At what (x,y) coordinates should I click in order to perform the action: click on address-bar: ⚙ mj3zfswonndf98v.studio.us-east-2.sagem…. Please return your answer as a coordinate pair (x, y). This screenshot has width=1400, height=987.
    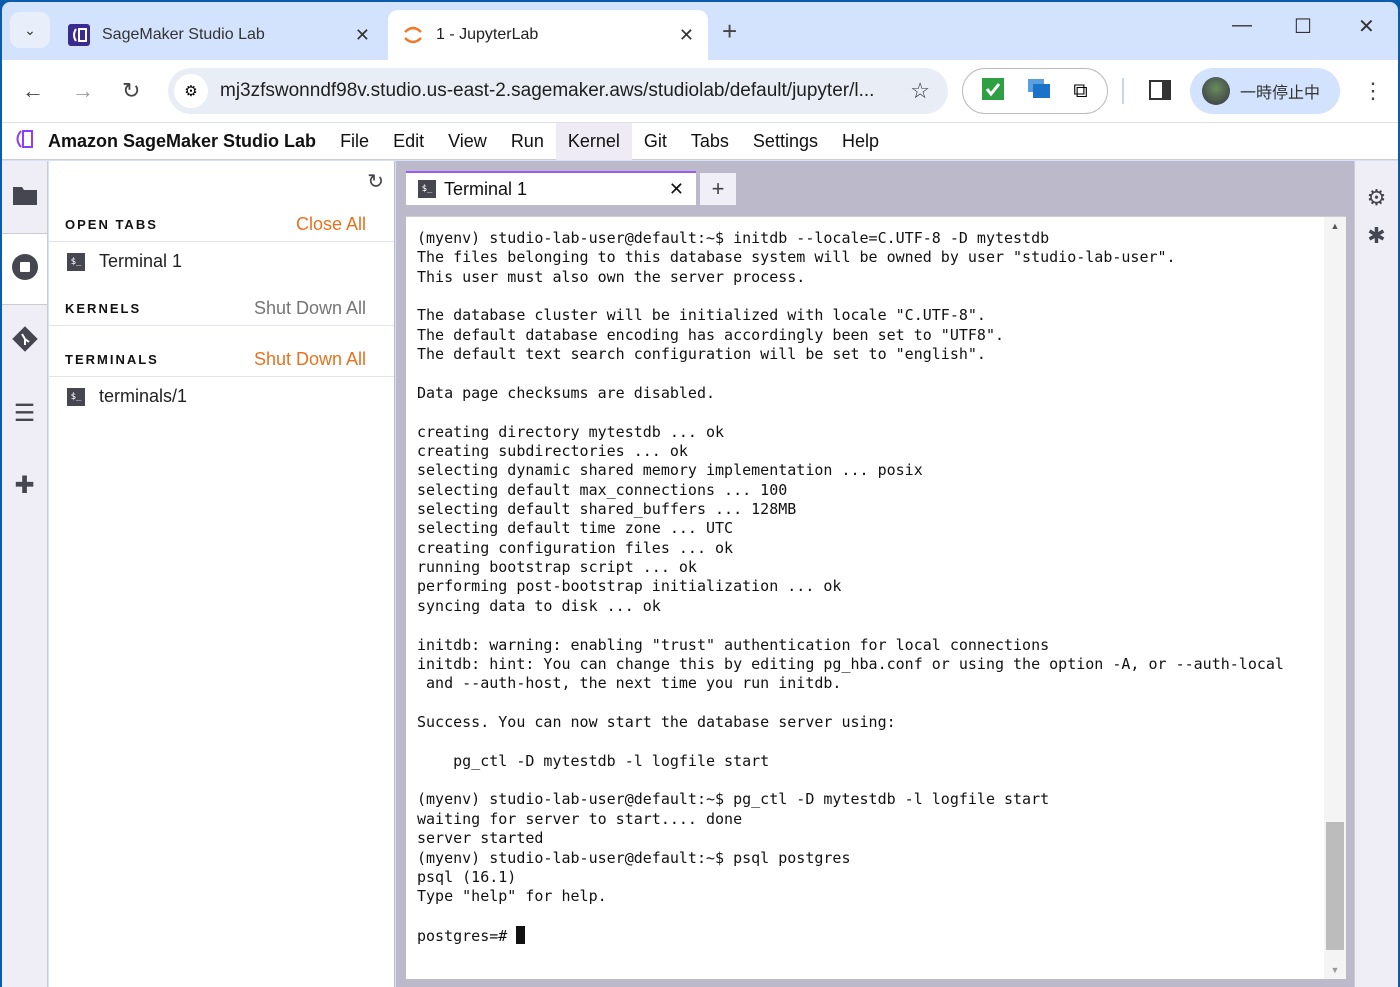
    Looking at the image, I should click on (558, 91).